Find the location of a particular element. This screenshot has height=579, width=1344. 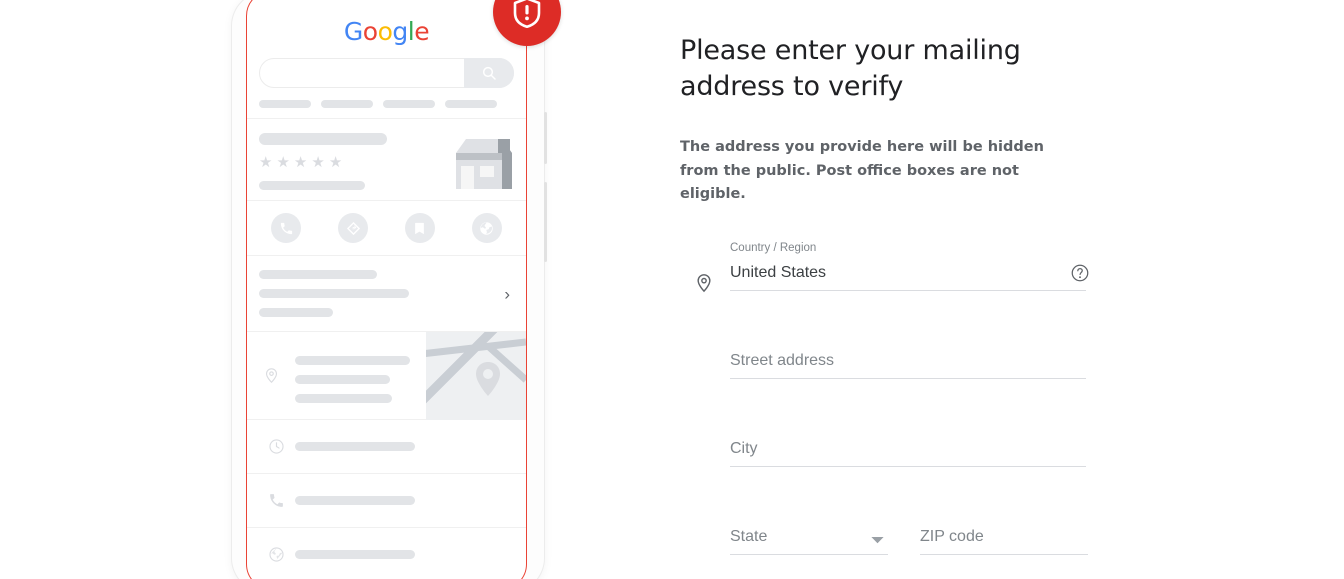

globe-icon is located at coordinates (276, 554).